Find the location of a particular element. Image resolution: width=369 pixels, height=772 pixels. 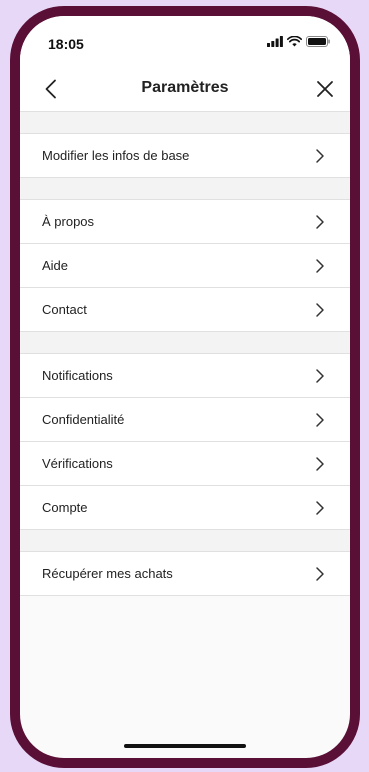

page-title: Paramètres is located at coordinates (185, 87).